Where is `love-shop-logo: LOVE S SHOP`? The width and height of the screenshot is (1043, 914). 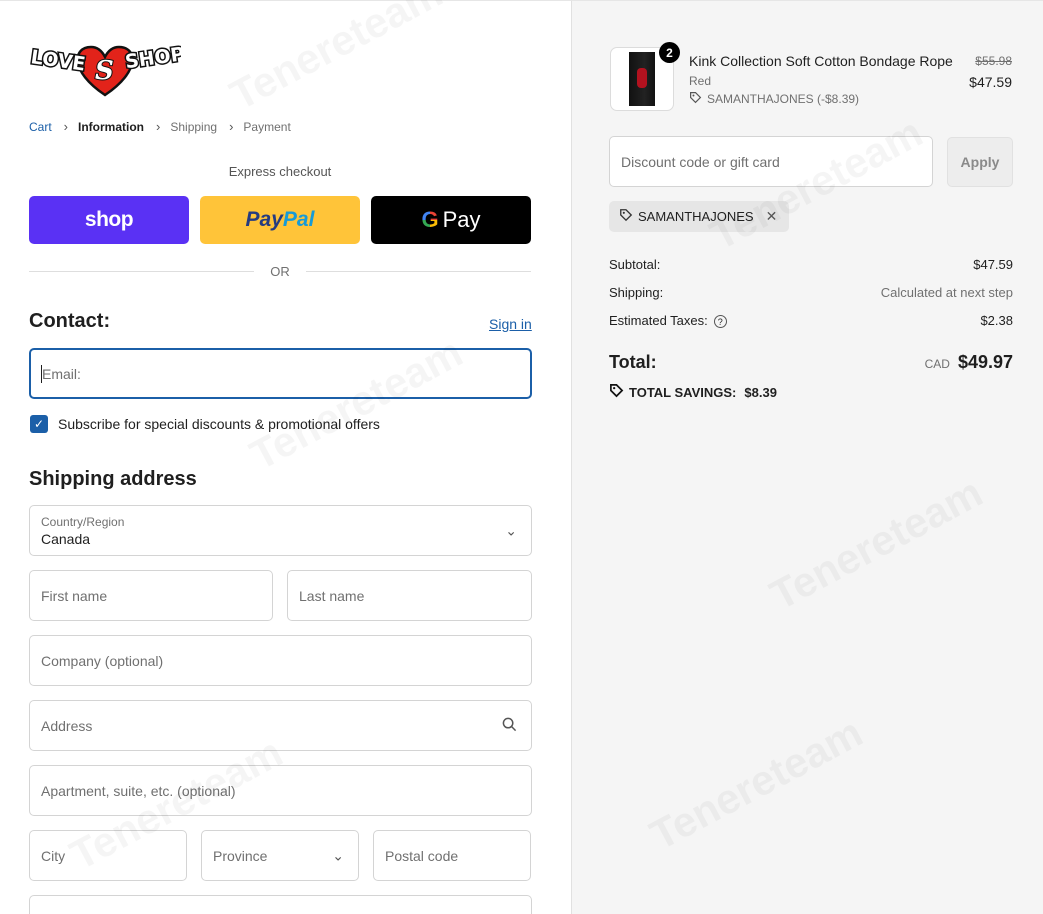
love-shop-logo: LOVE S SHOP is located at coordinates (107, 69).